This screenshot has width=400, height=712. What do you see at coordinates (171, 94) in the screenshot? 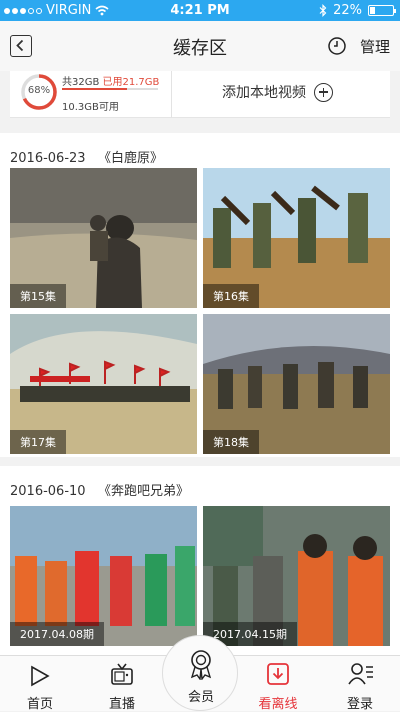
I see `divider` at bounding box center [171, 94].